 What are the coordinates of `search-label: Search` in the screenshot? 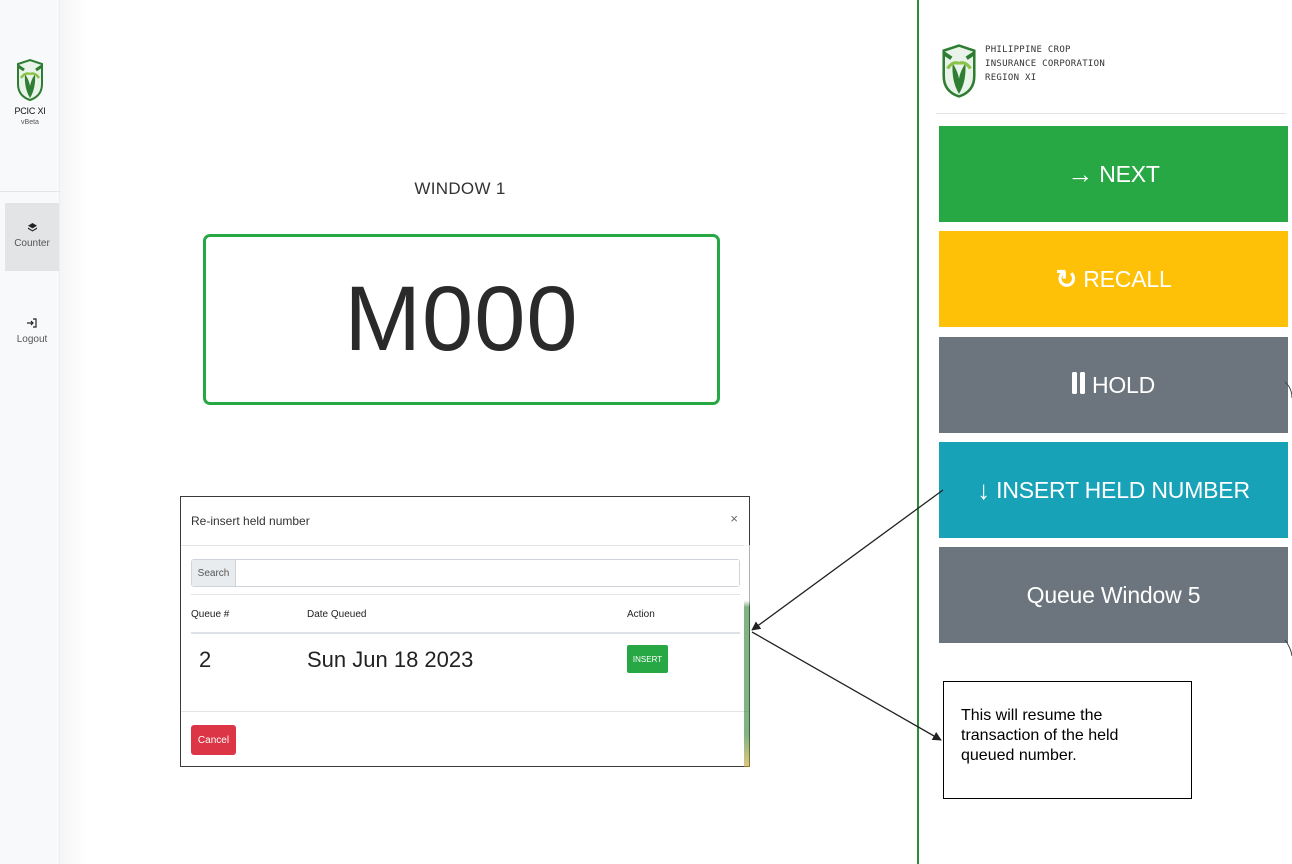 It's located at (214, 573).